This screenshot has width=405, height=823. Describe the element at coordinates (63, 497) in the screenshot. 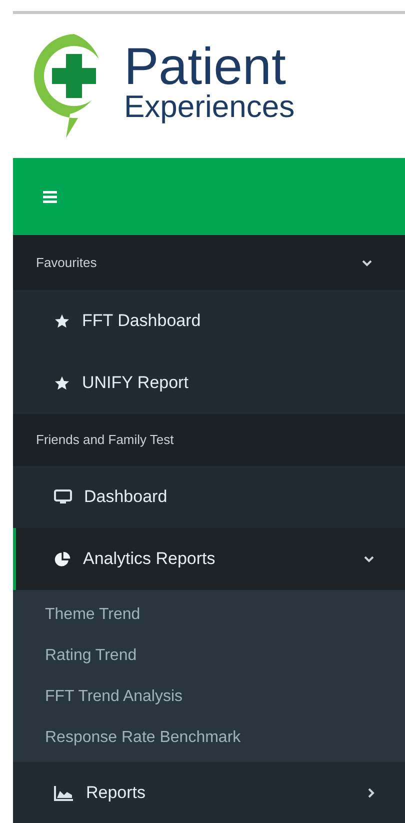

I see `monitor-icon` at that location.